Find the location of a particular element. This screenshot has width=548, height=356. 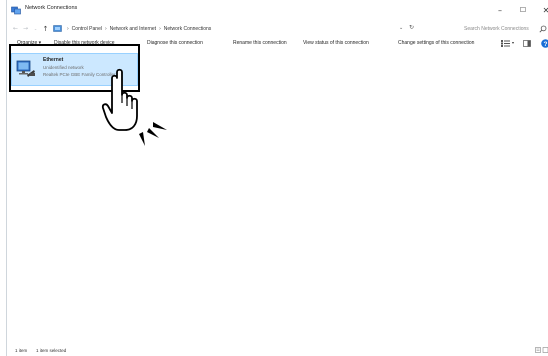

recent-locations-button: ⌄ is located at coordinates (35, 28).